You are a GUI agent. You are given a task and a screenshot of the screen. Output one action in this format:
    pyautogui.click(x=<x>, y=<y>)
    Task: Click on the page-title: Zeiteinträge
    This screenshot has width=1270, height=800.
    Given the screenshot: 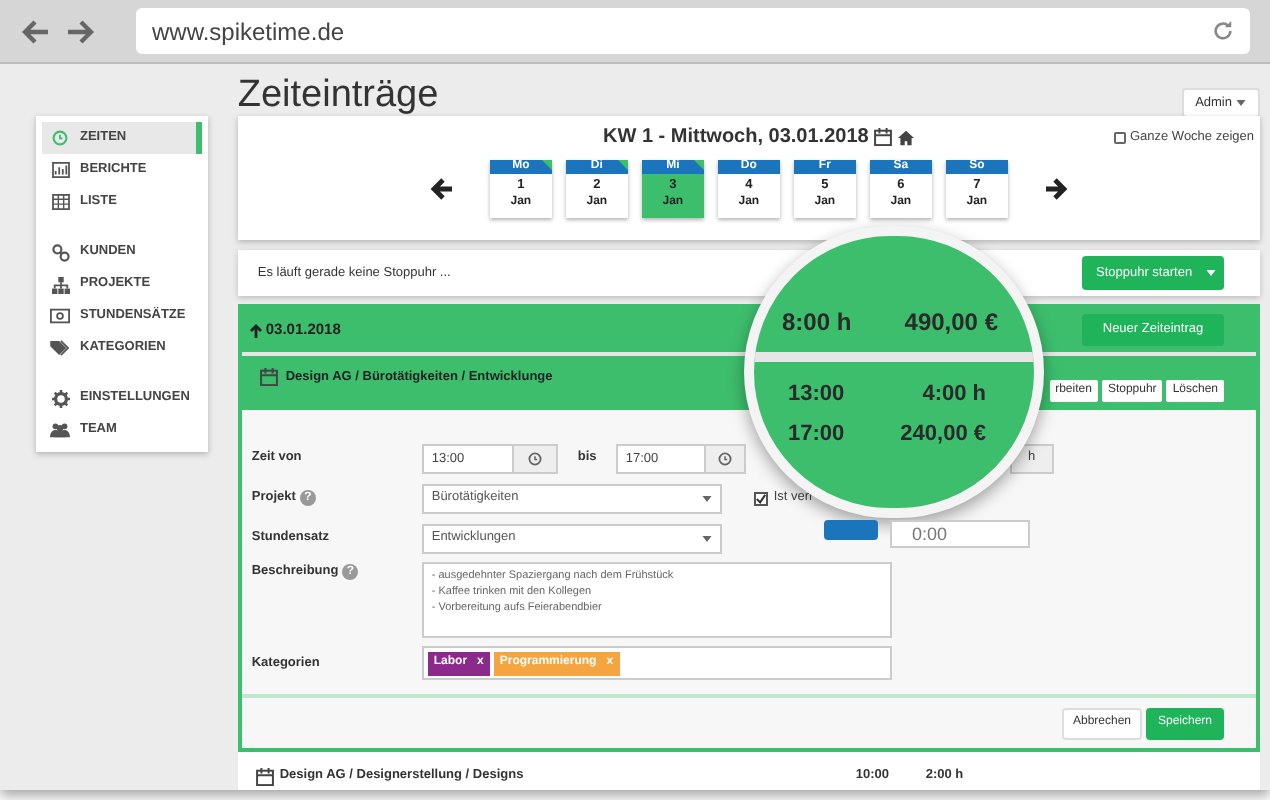 What is the action you would take?
    pyautogui.click(x=338, y=96)
    